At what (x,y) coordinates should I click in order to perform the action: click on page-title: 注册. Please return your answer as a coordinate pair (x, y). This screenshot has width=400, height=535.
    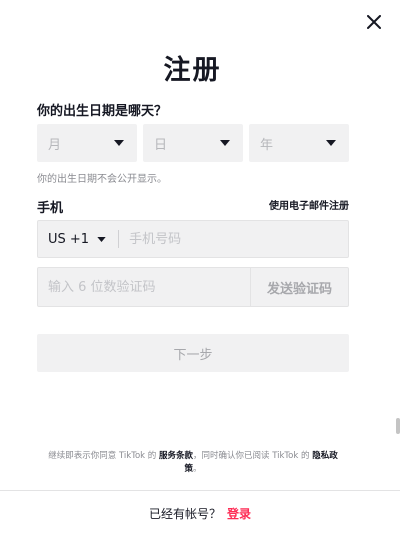
    Looking at the image, I should click on (192, 70).